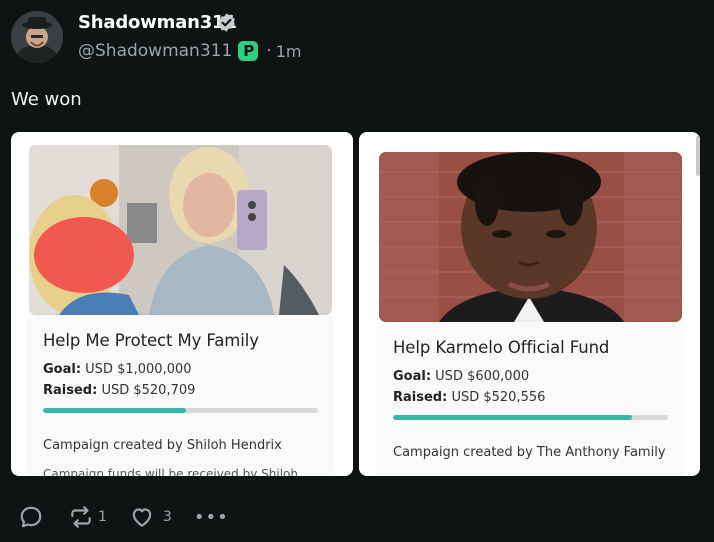 This screenshot has height=542, width=714. Describe the element at coordinates (148, 390) in the screenshot. I see `raised-value: USD $520,709` at that location.